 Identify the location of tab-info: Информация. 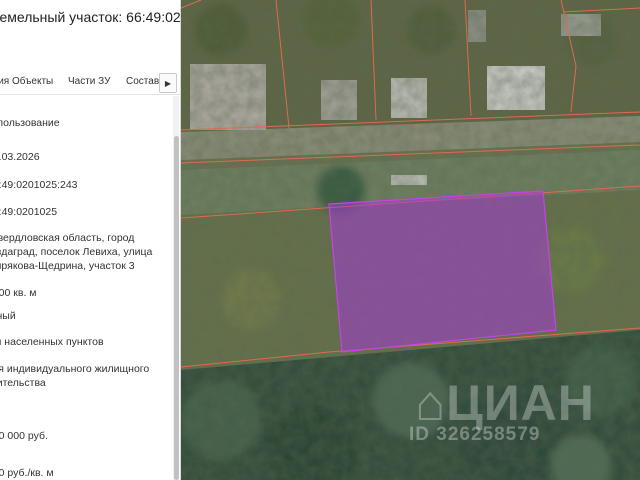
(4, 81).